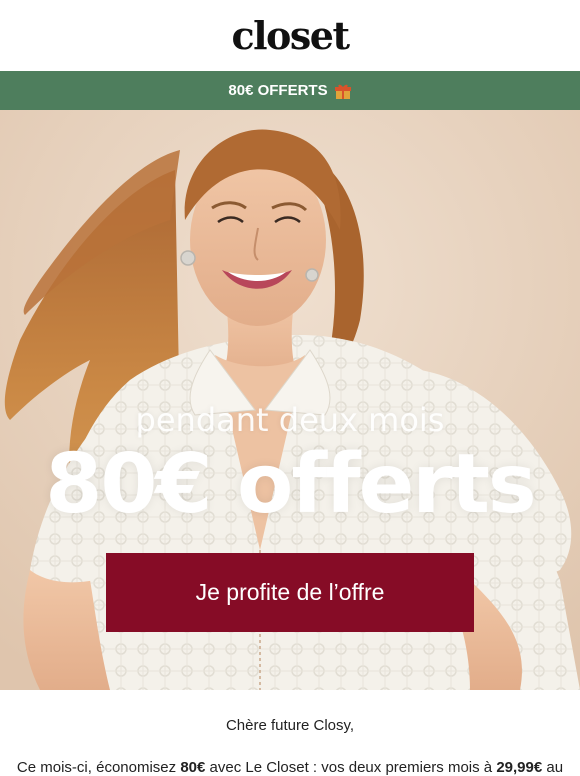 Image resolution: width=580 pixels, height=776 pixels. What do you see at coordinates (193, 767) in the screenshot?
I see `paragraph-amount: 80€` at bounding box center [193, 767].